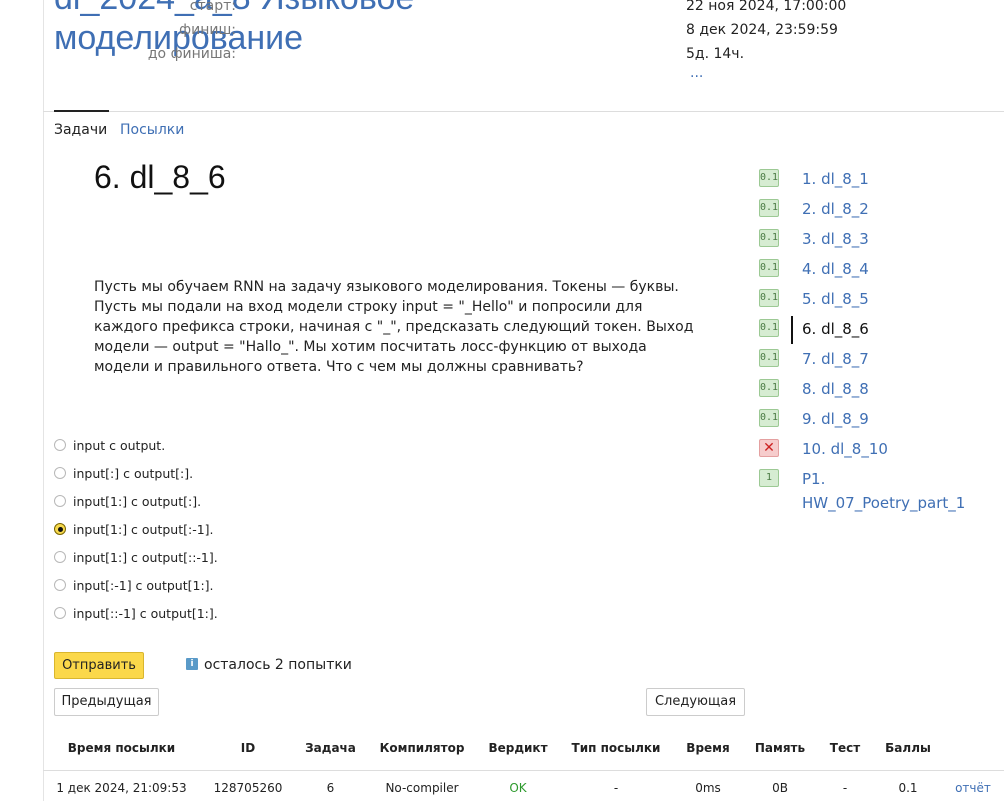  What do you see at coordinates (845, 788) in the screenshot?
I see `submission-test: -` at bounding box center [845, 788].